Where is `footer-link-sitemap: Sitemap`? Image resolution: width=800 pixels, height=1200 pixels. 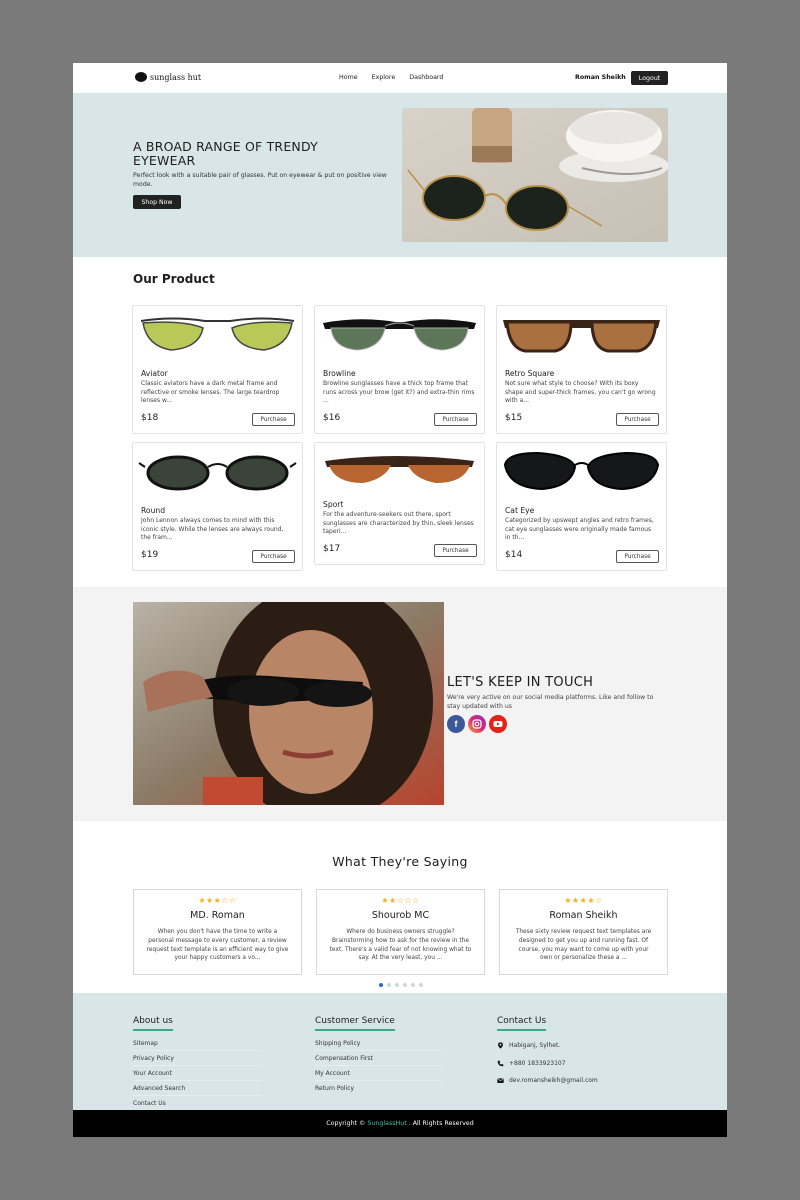 footer-link-sitemap: Sitemap is located at coordinates (197, 1043).